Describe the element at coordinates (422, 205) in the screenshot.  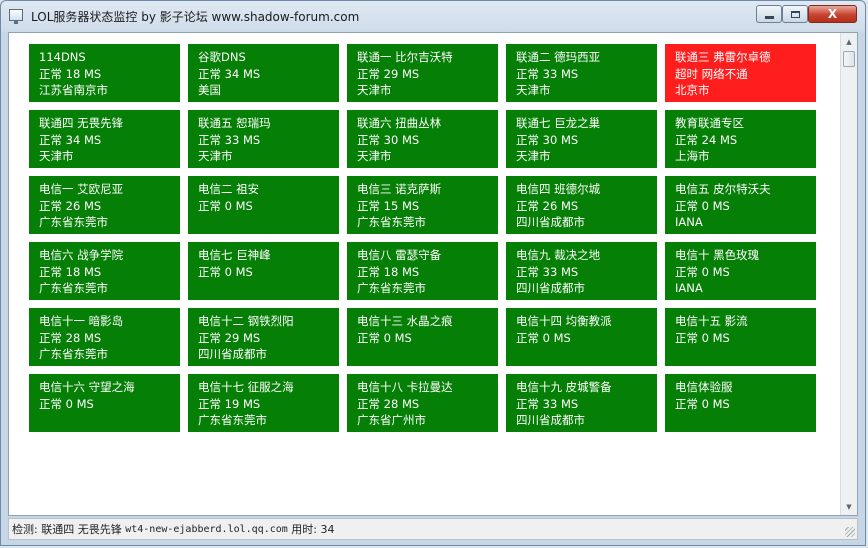
I see `server-tile: 电信三 诺克萨斯 正常 15 MS 广东省东莞市` at that location.